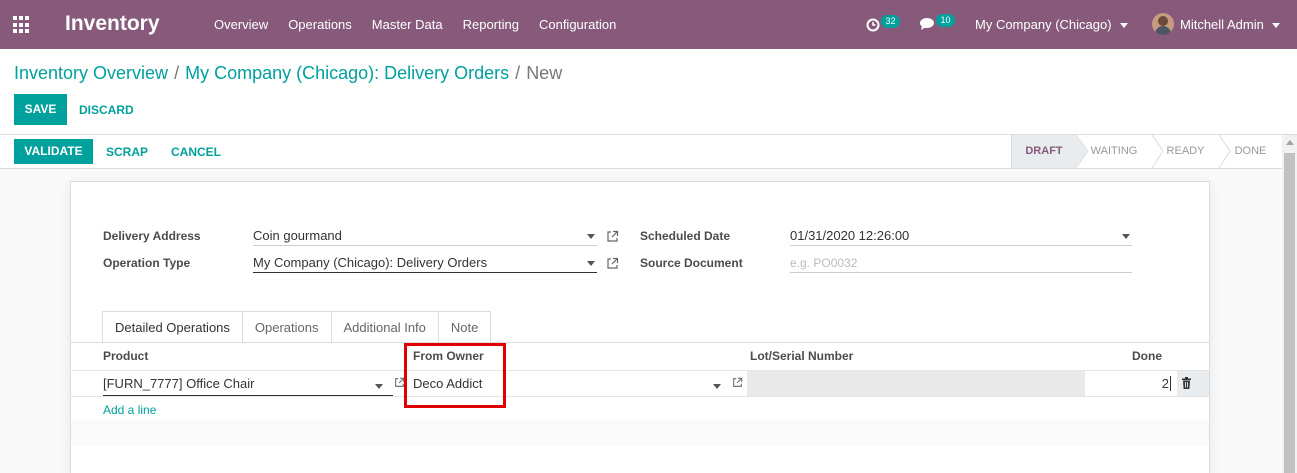  Describe the element at coordinates (1131, 383) in the screenshot. I see `done-cell: 2` at that location.